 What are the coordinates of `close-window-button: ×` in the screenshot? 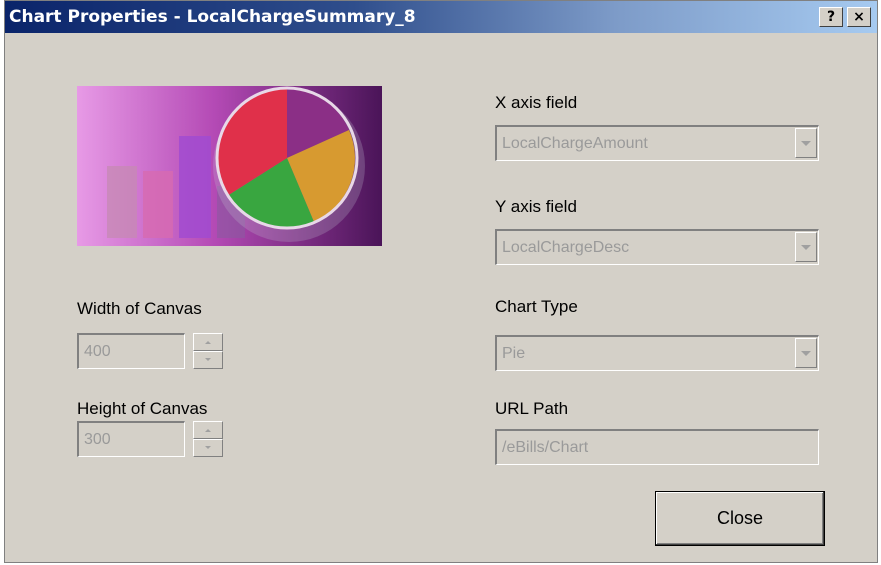 It's located at (859, 17).